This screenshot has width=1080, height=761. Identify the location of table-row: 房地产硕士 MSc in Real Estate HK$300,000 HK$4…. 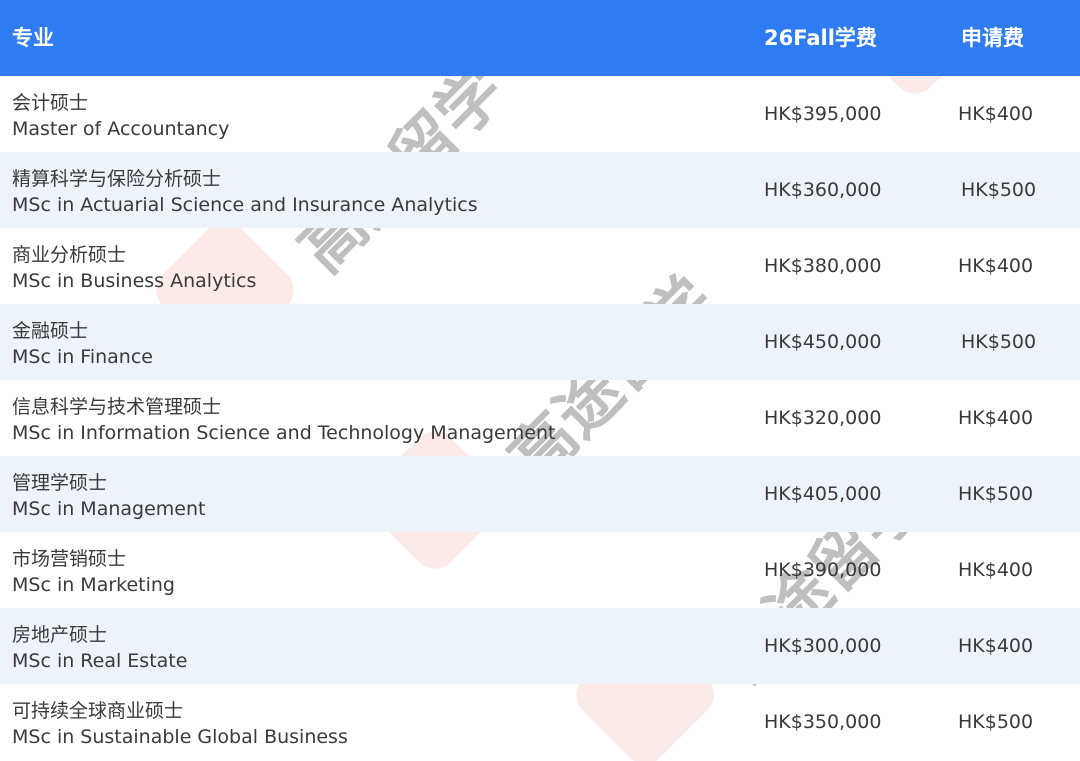
(540, 646).